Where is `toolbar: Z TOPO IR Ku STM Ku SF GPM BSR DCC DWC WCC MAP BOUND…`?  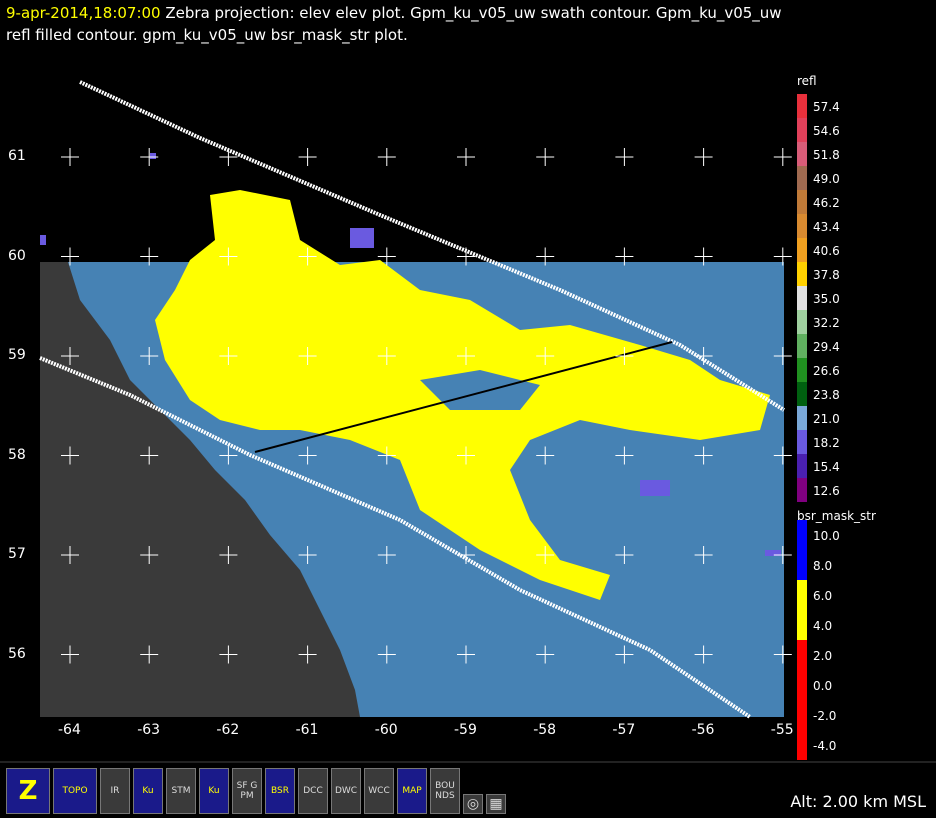
toolbar: Z TOPO IR Ku STM Ku SF GPM BSR DCC DWC WCC MAP BOUND… is located at coordinates (256, 792).